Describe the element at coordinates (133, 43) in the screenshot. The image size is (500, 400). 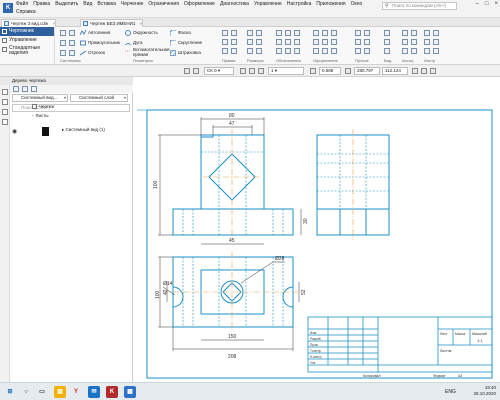
I see `arc-button: Дуга` at that location.